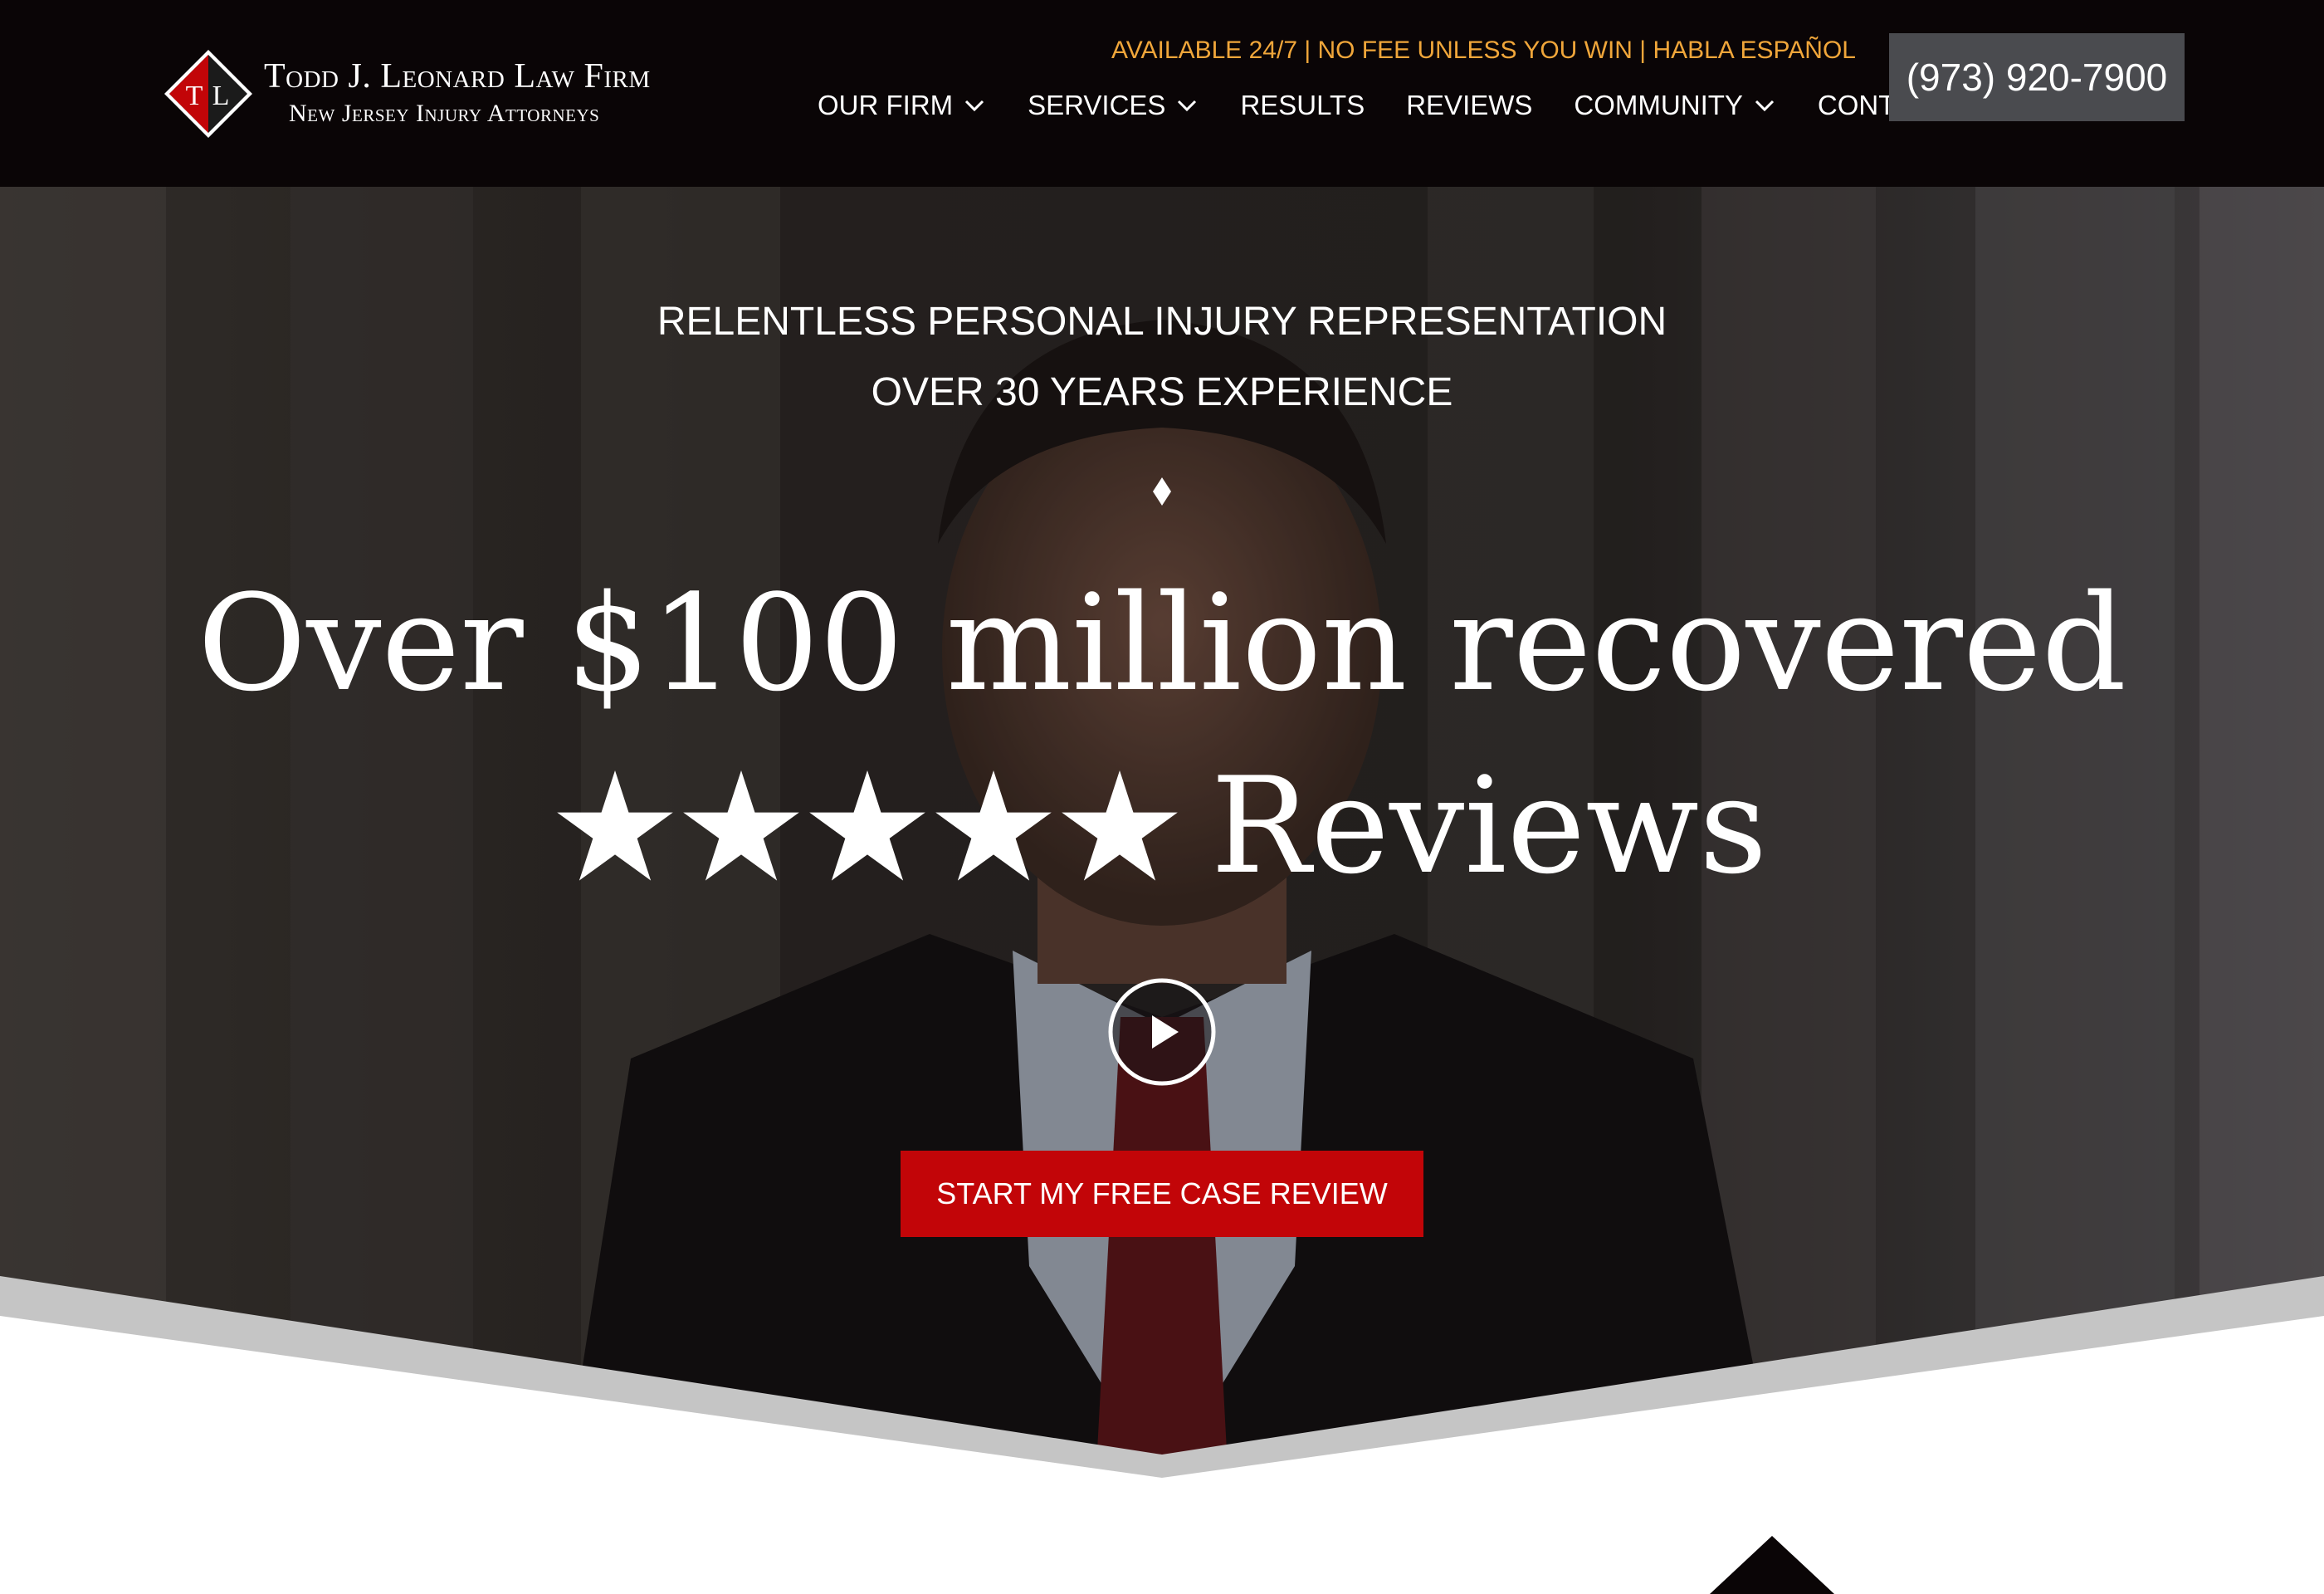  I want to click on nav-label: RESULTS, so click(1302, 105).